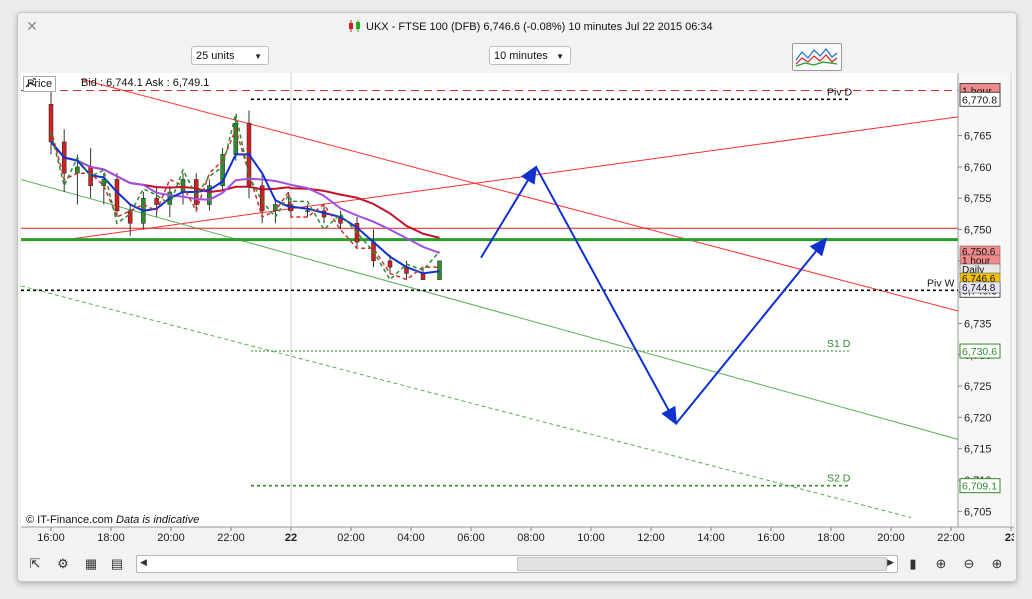 The height and width of the screenshot is (599, 1032). I want to click on interval-select-value: 10 minutes, so click(521, 56).